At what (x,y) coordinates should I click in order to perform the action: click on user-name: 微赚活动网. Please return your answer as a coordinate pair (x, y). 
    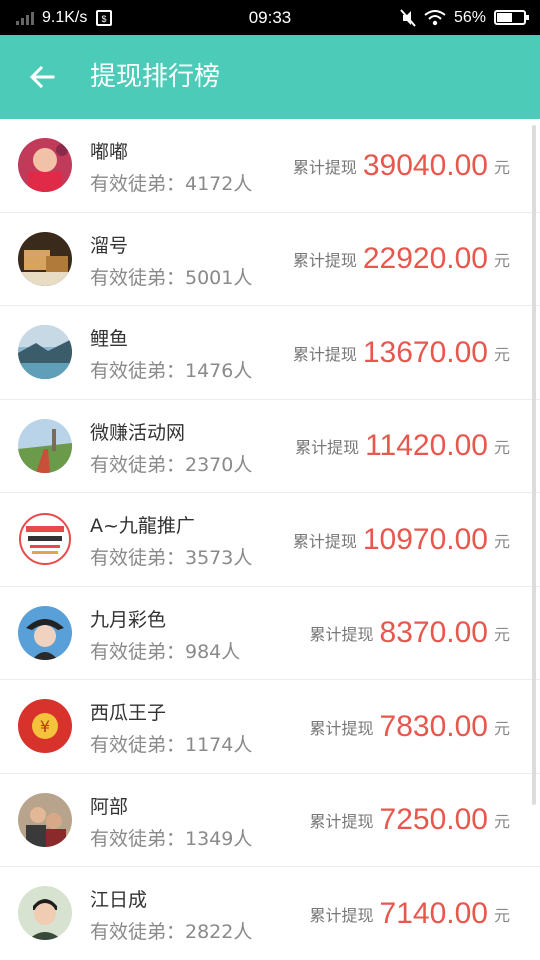
    Looking at the image, I should click on (138, 432).